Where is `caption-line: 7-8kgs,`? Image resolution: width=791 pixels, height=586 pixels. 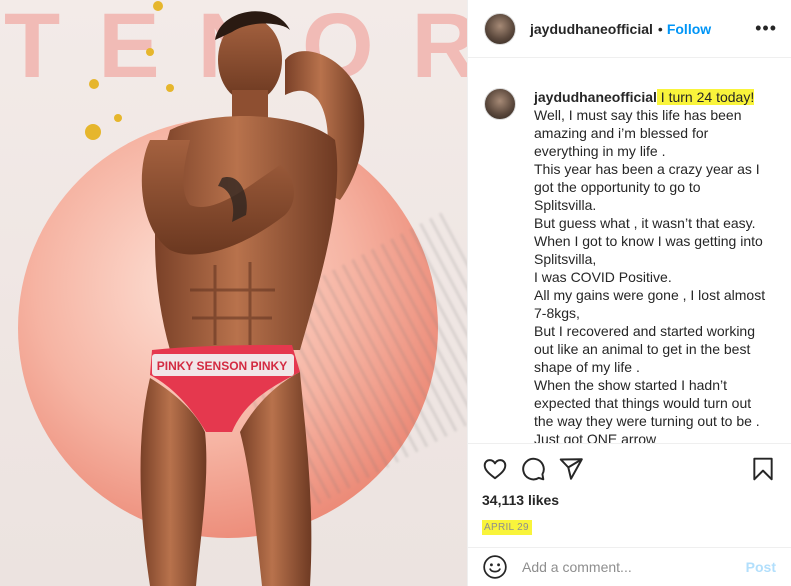 caption-line: 7-8kgs, is located at coordinates (557, 313).